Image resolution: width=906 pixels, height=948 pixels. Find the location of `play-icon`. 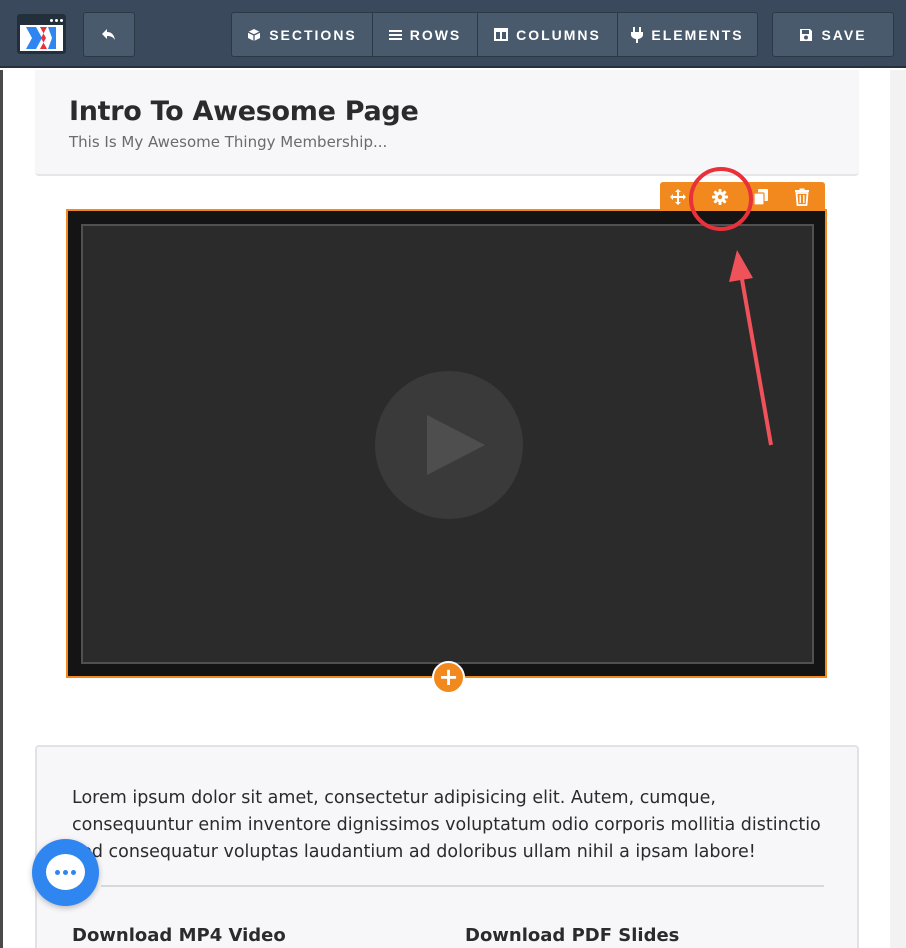

play-icon is located at coordinates (456, 445).